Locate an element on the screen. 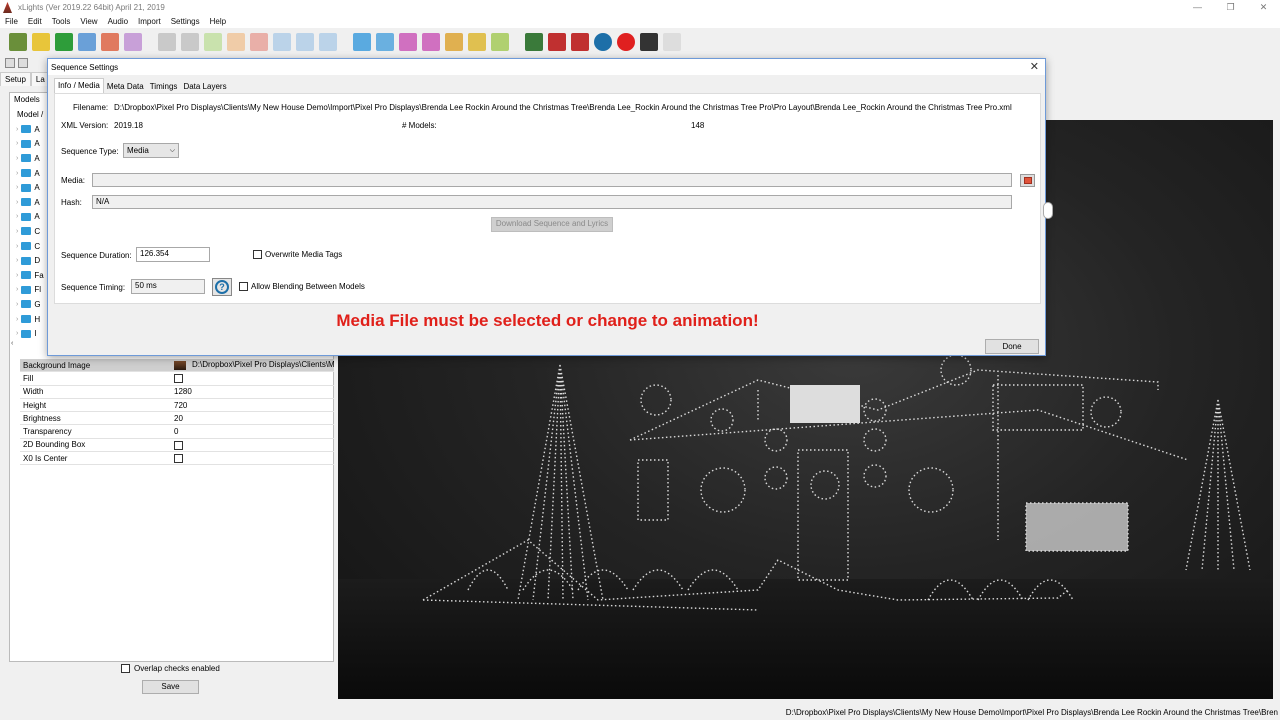 The height and width of the screenshot is (720, 1280). tree-node: › I is located at coordinates (29, 333).